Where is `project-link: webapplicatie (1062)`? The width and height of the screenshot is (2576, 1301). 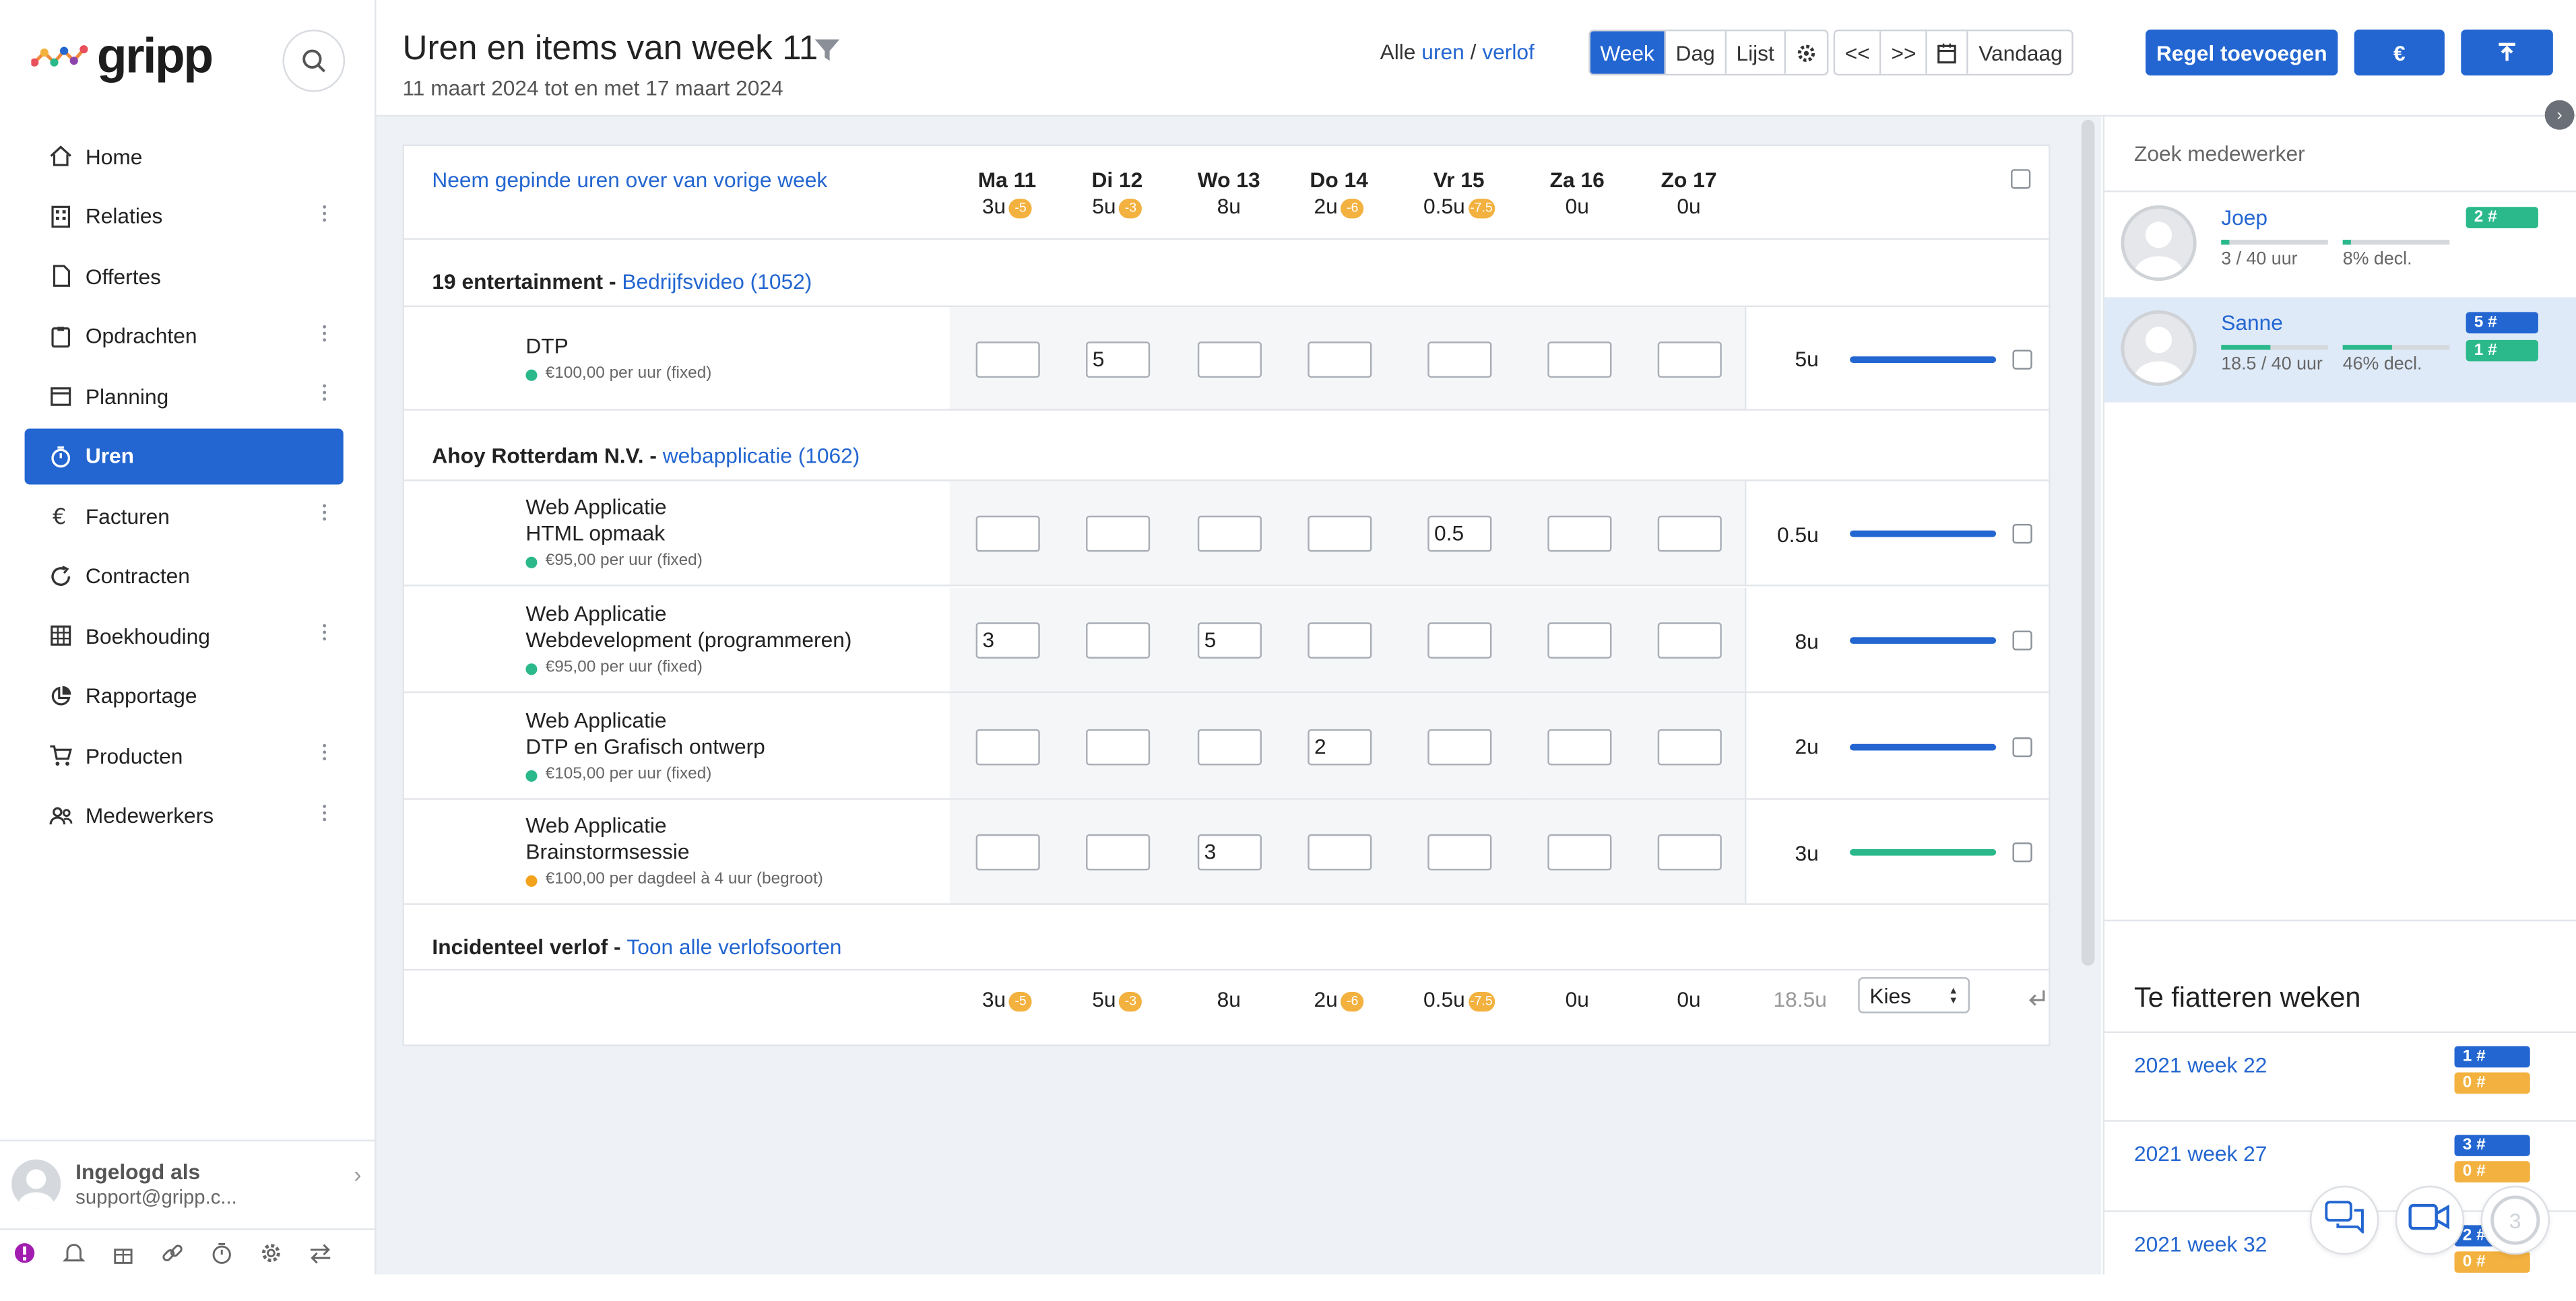 project-link: webapplicatie (1062) is located at coordinates (762, 456).